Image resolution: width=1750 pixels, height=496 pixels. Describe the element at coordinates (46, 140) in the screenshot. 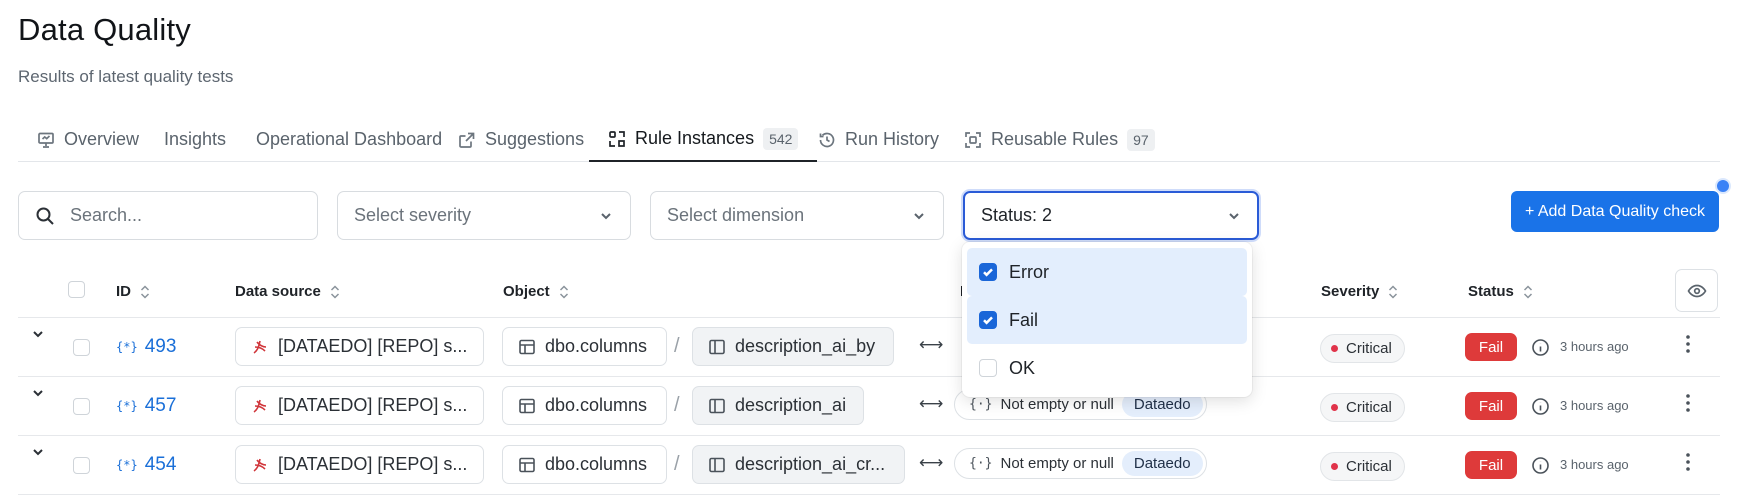

I see `presentation-icon` at that location.